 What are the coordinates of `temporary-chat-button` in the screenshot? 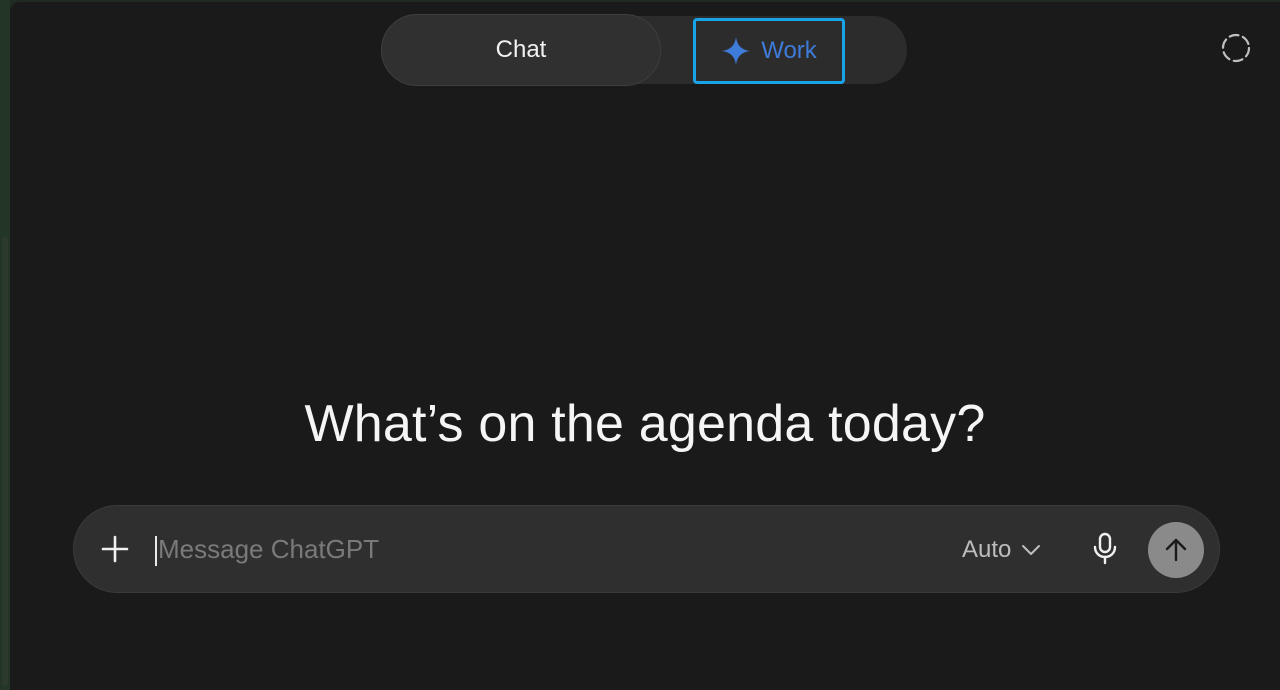 It's located at (1236, 48).